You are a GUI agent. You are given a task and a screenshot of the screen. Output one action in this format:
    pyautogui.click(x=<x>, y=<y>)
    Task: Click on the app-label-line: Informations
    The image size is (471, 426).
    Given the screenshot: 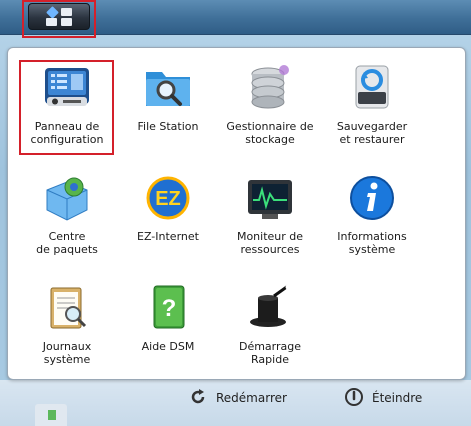 What is the action you would take?
    pyautogui.click(x=372, y=236)
    